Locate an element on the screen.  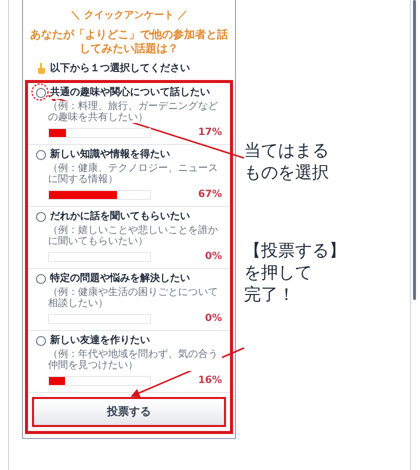
option-label: だれかに話を聞いてもらいたい is located at coordinates (120, 217).